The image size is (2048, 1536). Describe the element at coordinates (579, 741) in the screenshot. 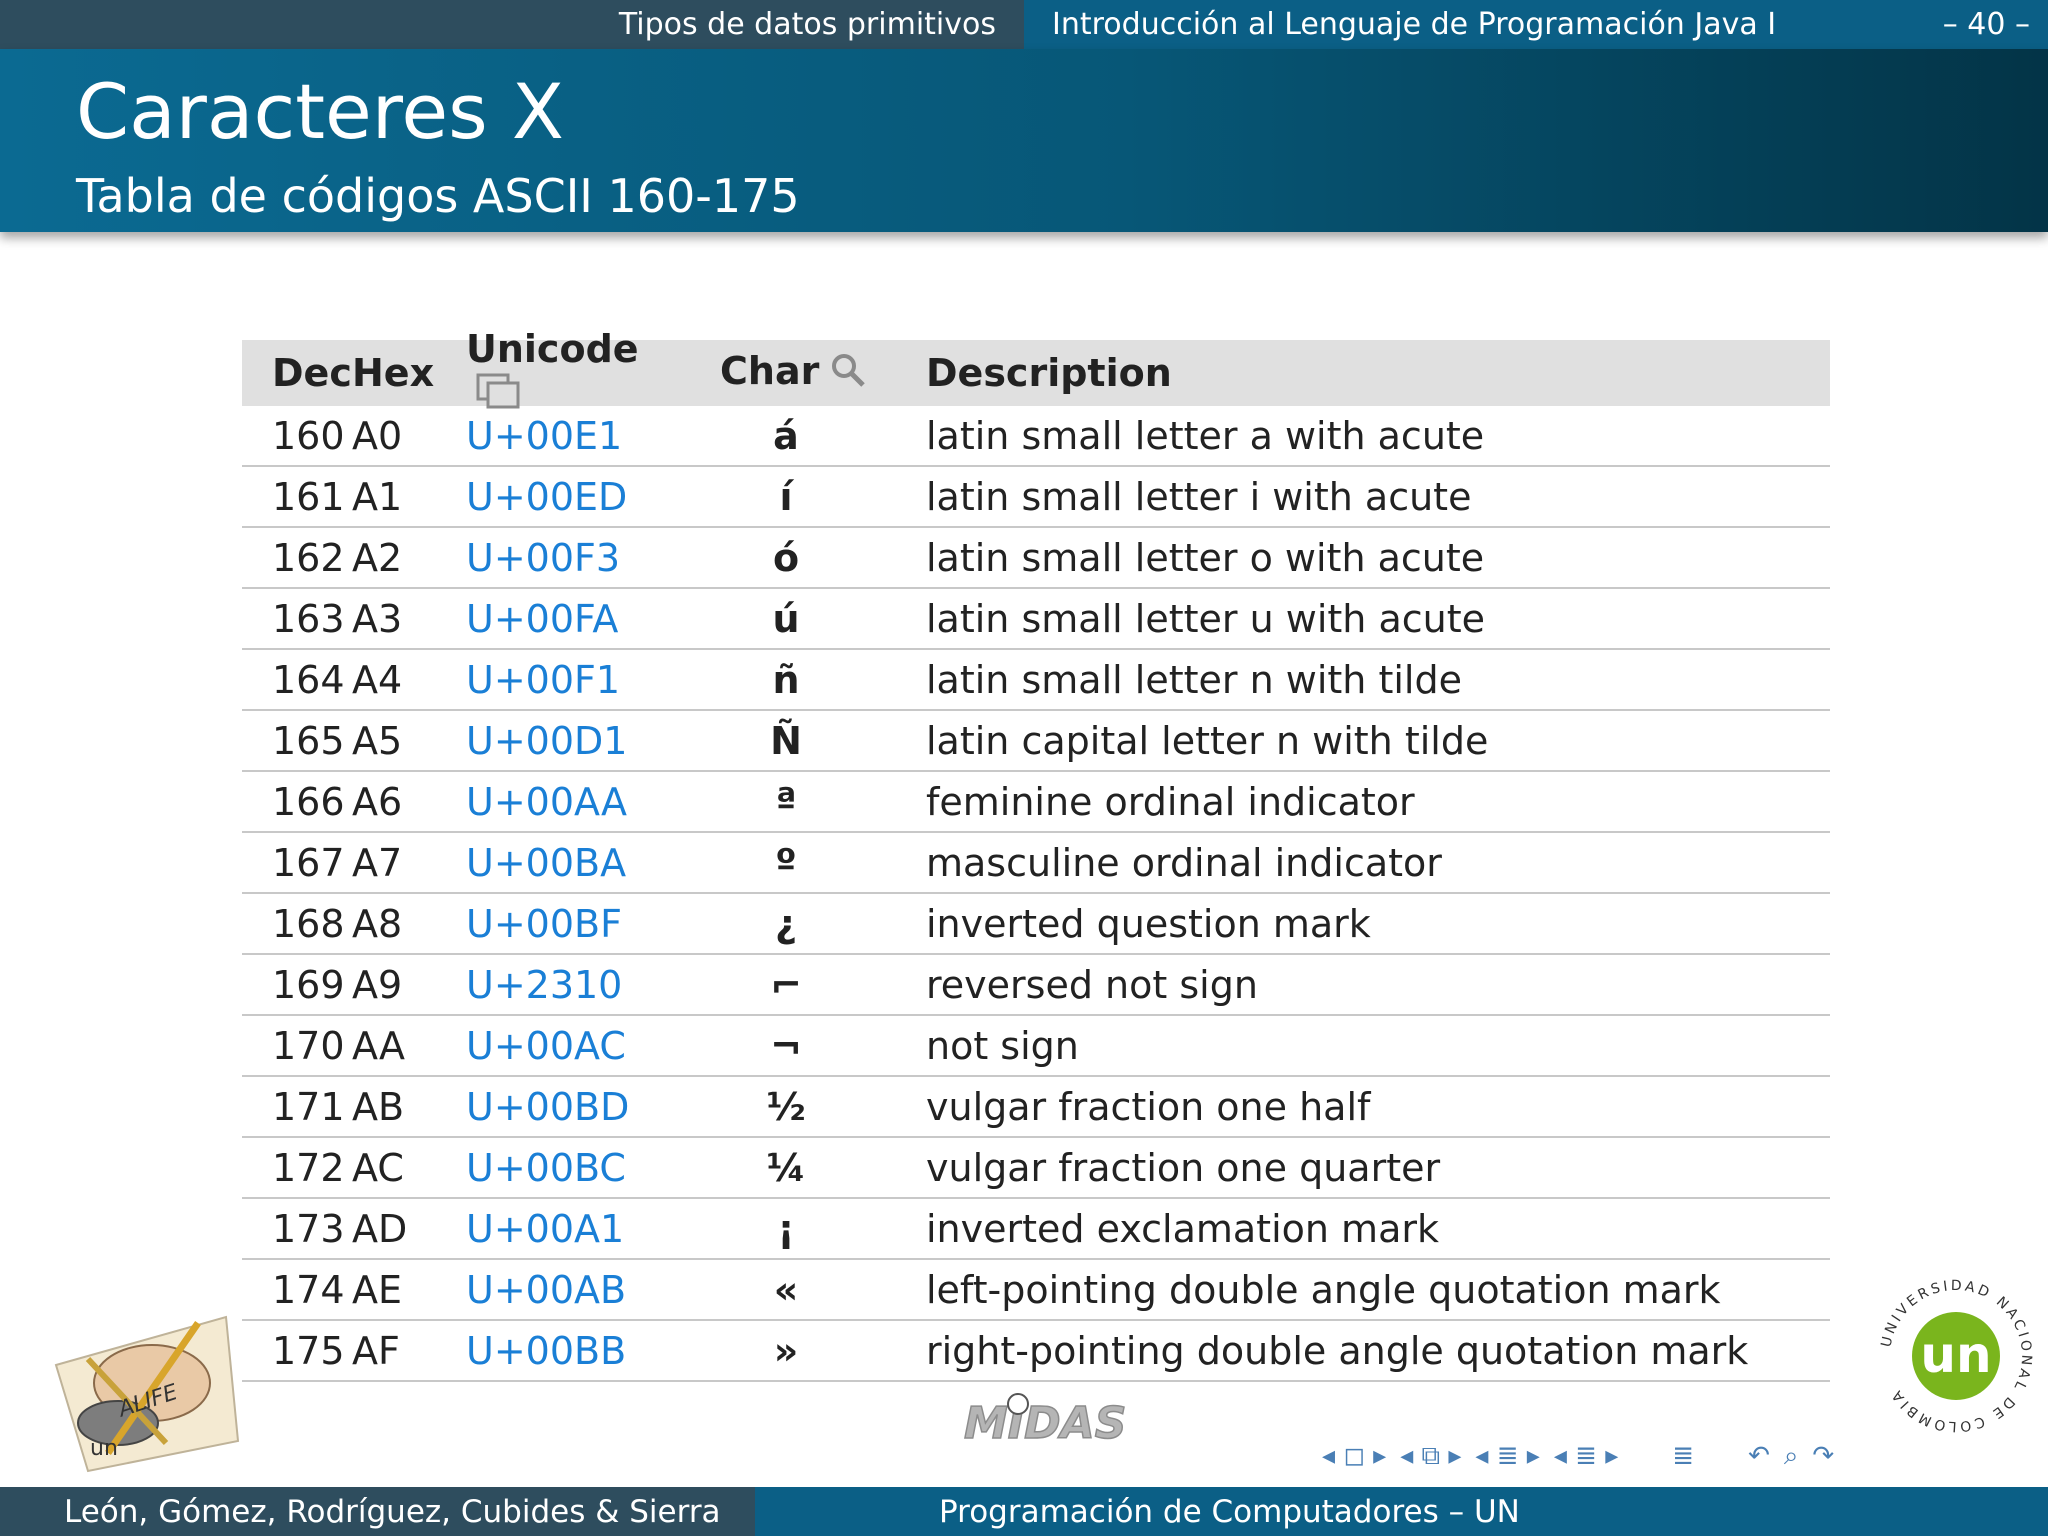

I see `cell-unicode-link: U+00D1` at that location.